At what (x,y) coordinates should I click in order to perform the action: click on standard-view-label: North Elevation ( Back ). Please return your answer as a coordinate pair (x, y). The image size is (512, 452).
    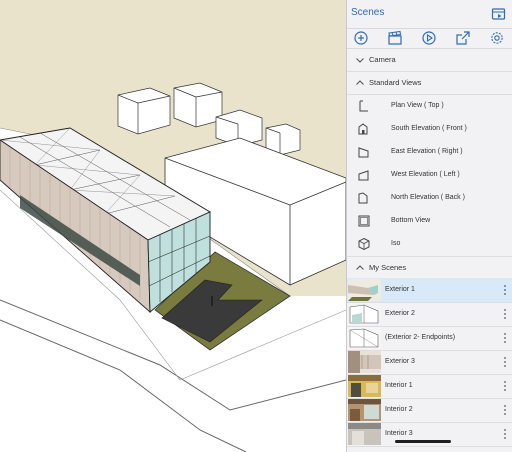
    Looking at the image, I should click on (428, 197).